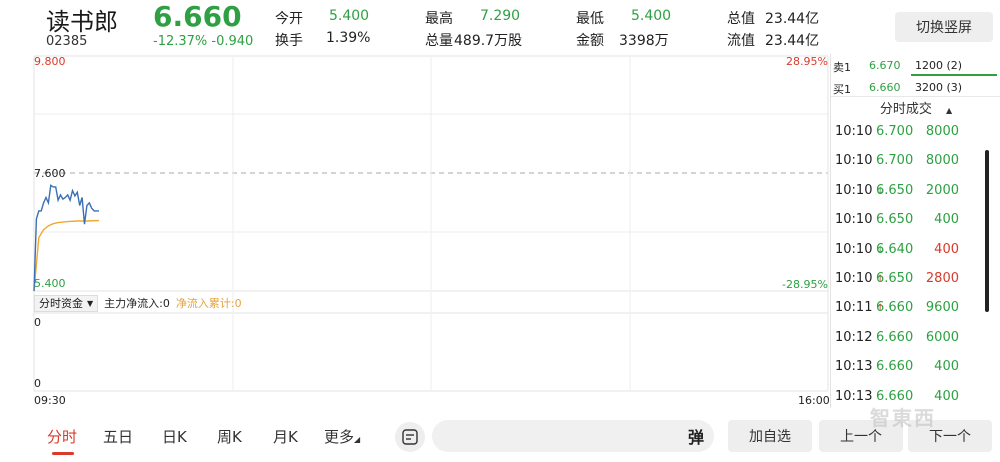 The height and width of the screenshot is (462, 1000). What do you see at coordinates (289, 41) in the screenshot?
I see `turnover-label: 换手` at bounding box center [289, 41].